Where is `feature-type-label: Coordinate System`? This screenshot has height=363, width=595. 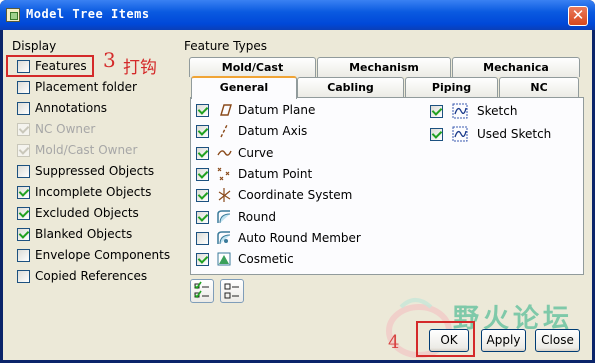
feature-type-label: Coordinate System is located at coordinates (295, 195).